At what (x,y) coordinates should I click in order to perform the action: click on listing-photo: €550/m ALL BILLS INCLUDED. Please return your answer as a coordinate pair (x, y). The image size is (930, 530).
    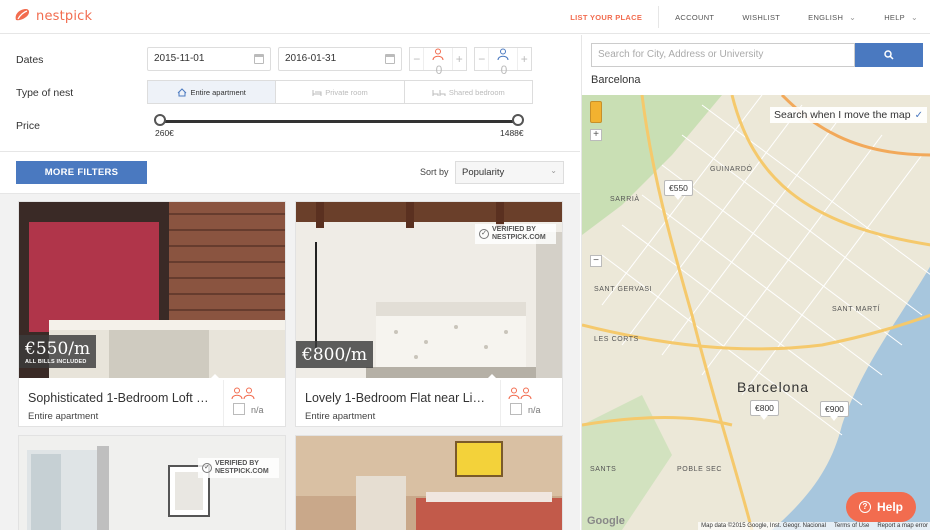
    Looking at the image, I should click on (152, 290).